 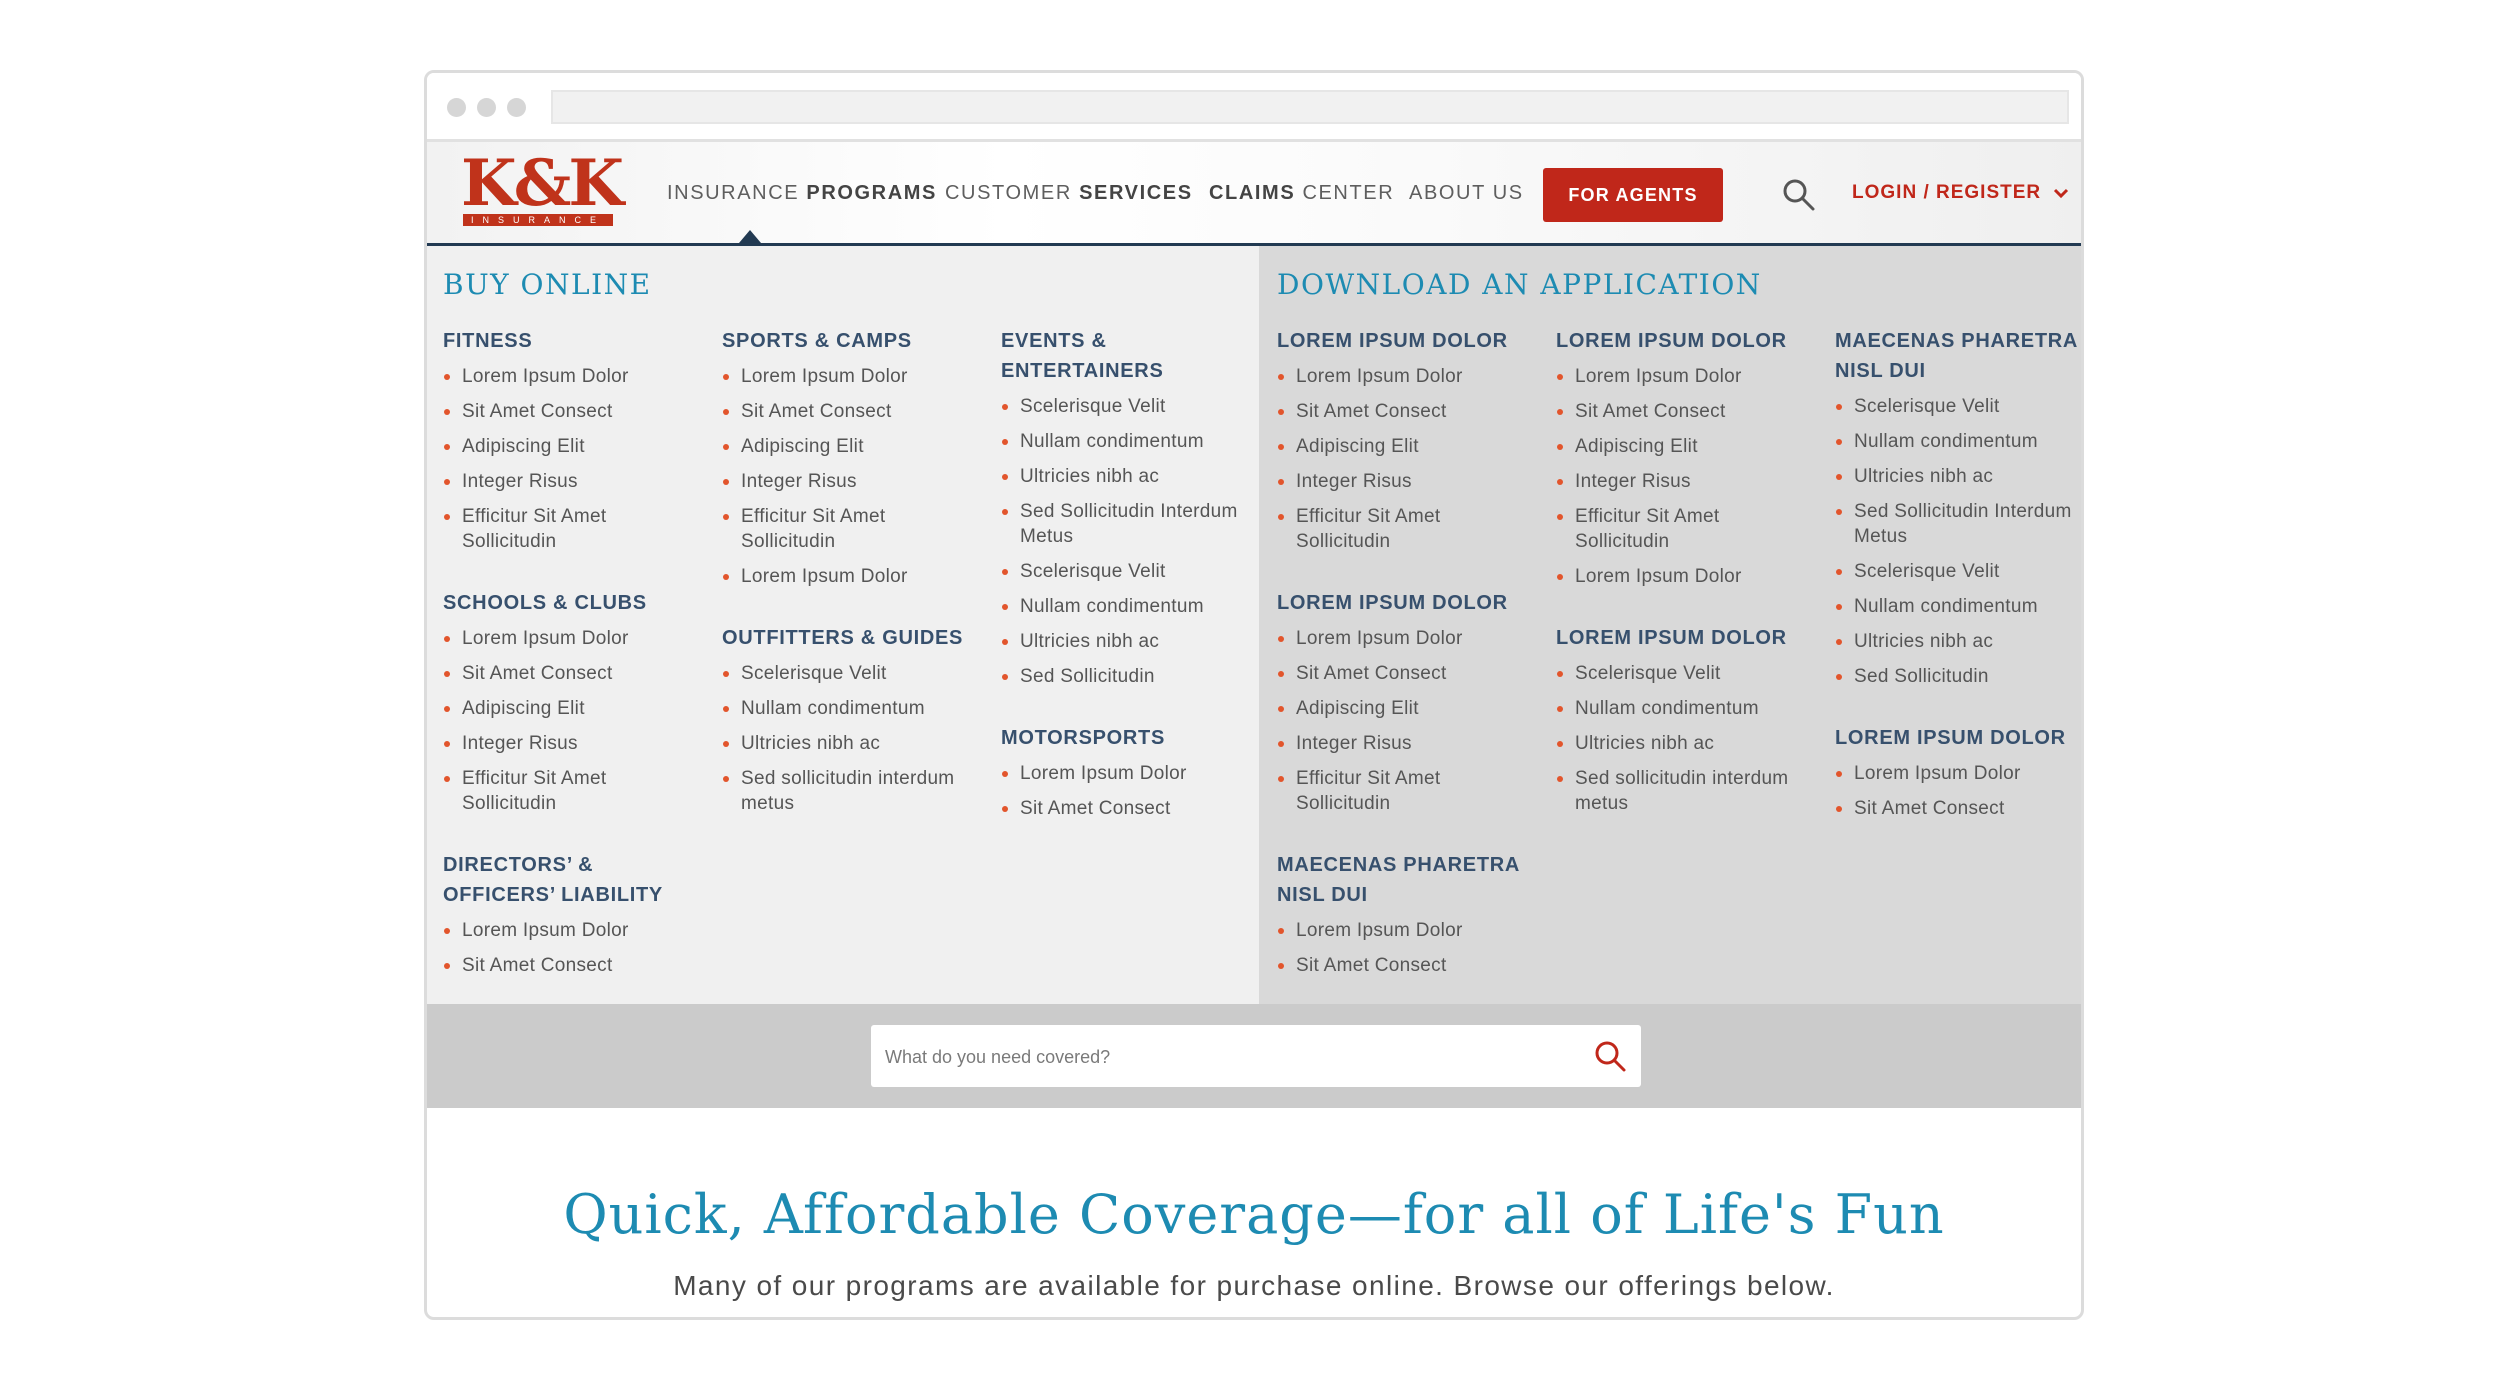 I want to click on login-register-menu: LOGIN / REGISTER, so click(x=1960, y=193).